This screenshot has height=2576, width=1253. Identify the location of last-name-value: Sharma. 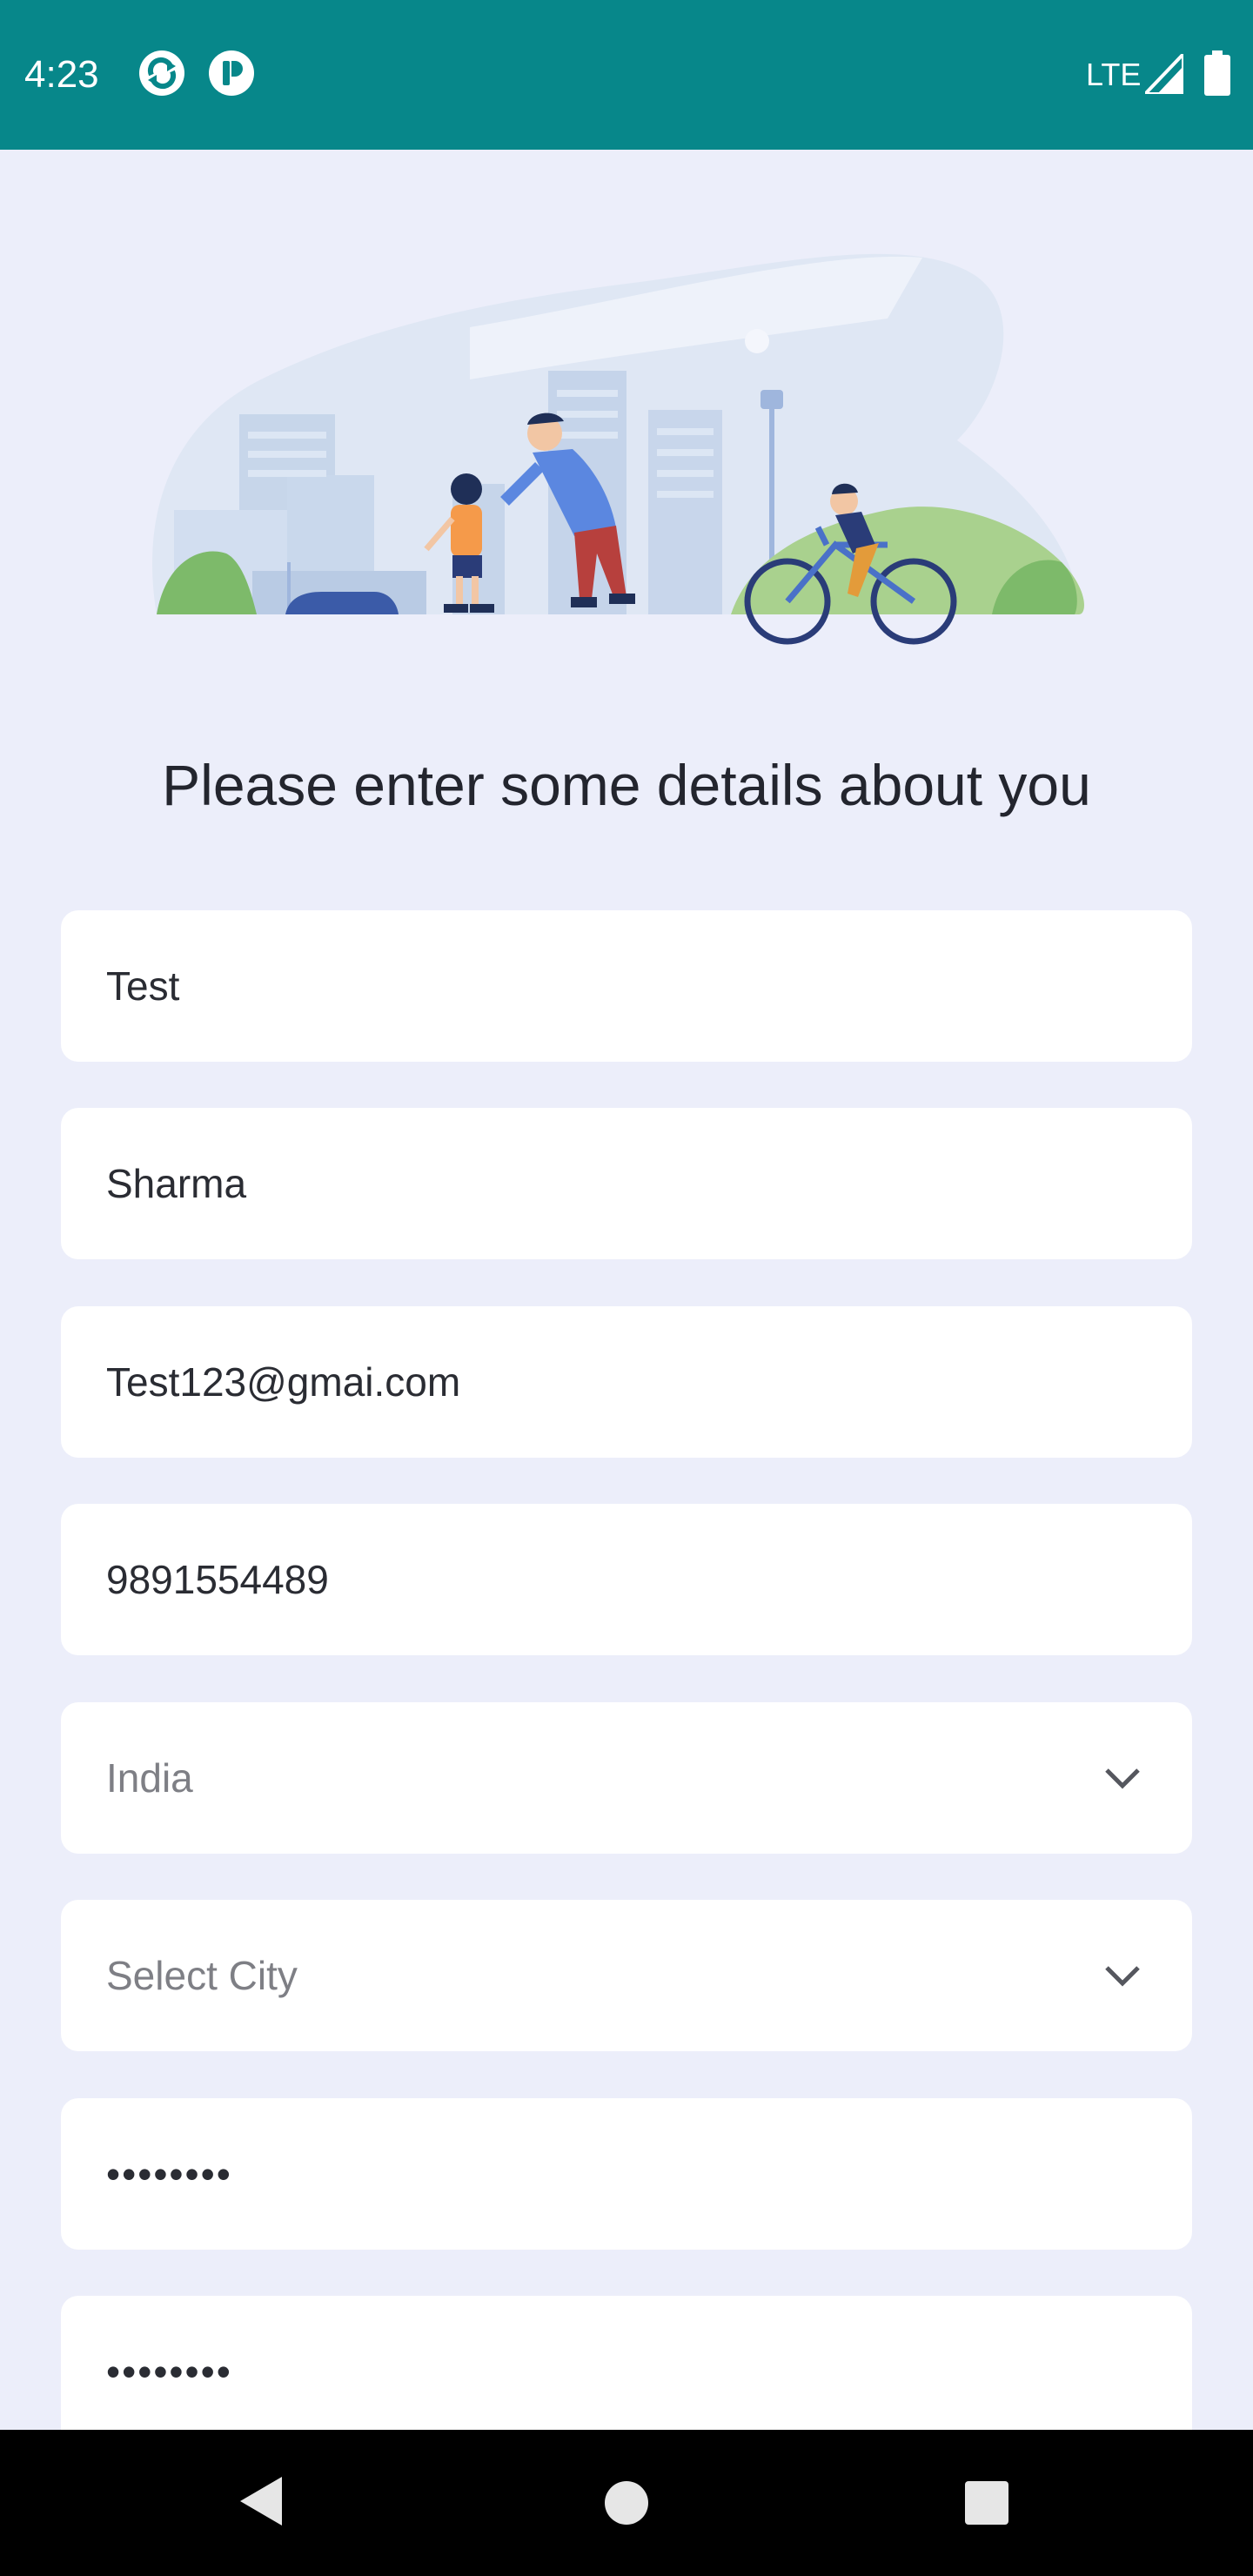
(176, 1184).